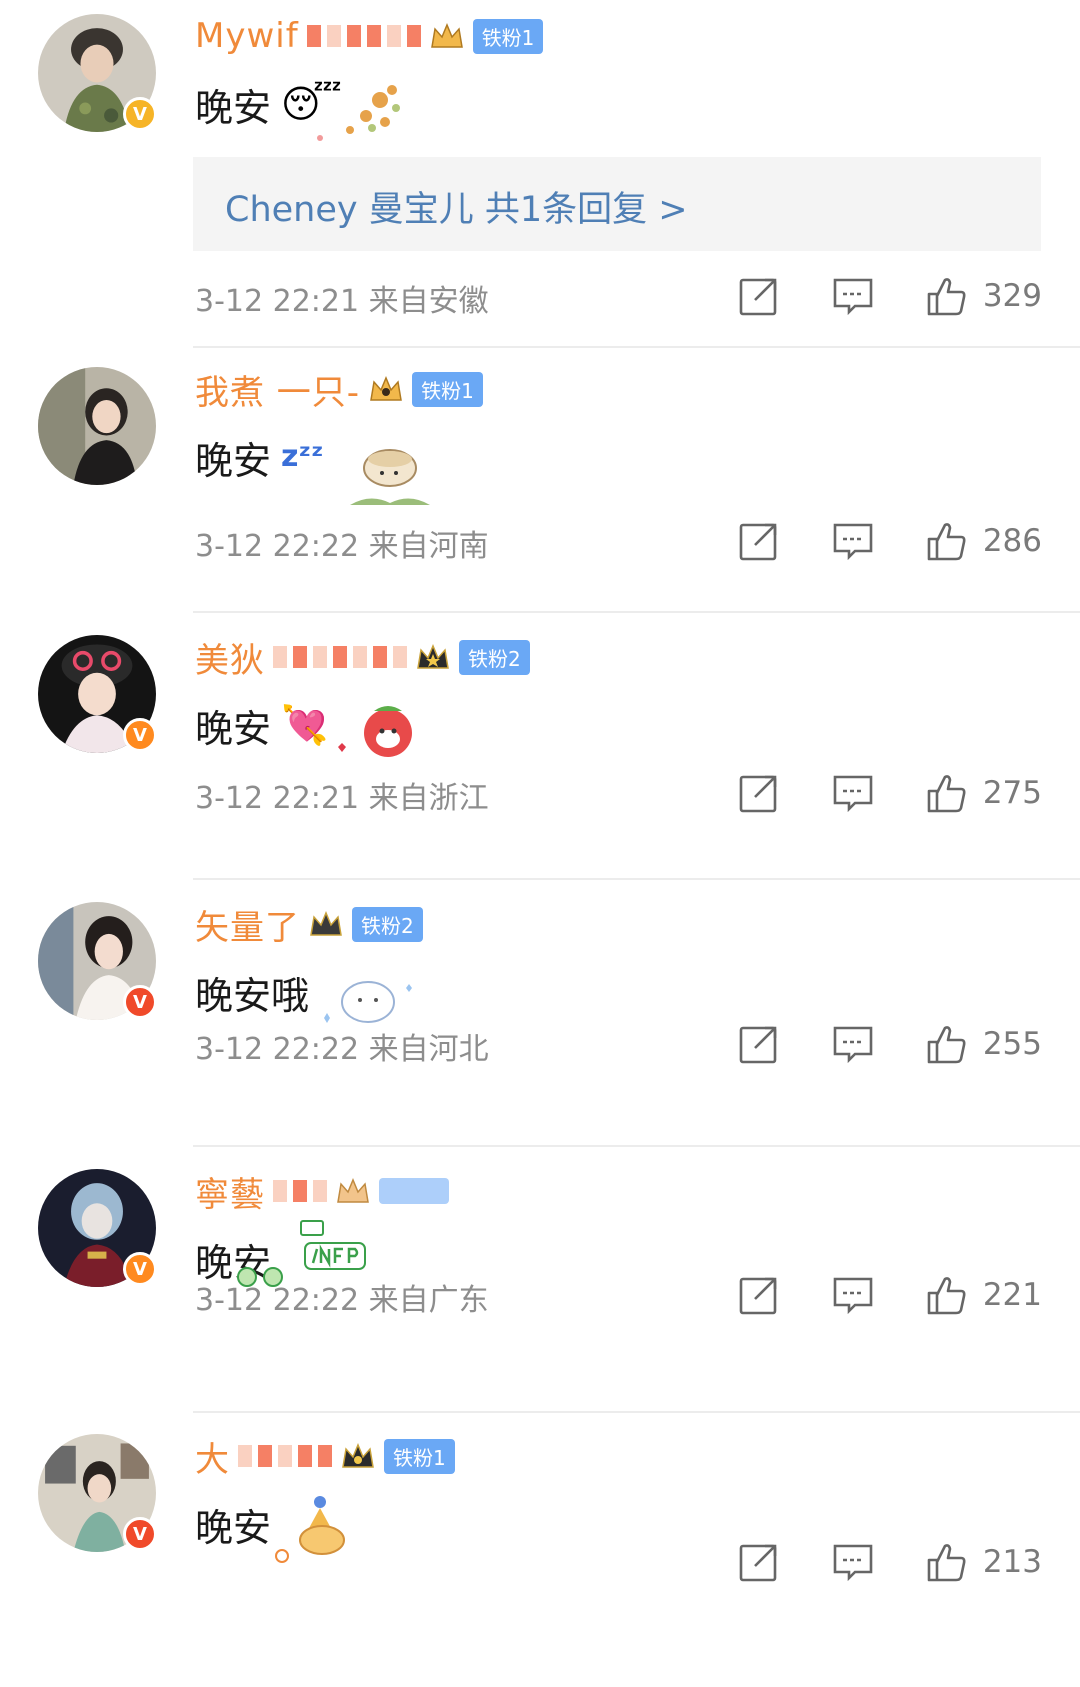 The image size is (1080, 1687). Describe the element at coordinates (230, 657) in the screenshot. I see `username: 美狄` at that location.